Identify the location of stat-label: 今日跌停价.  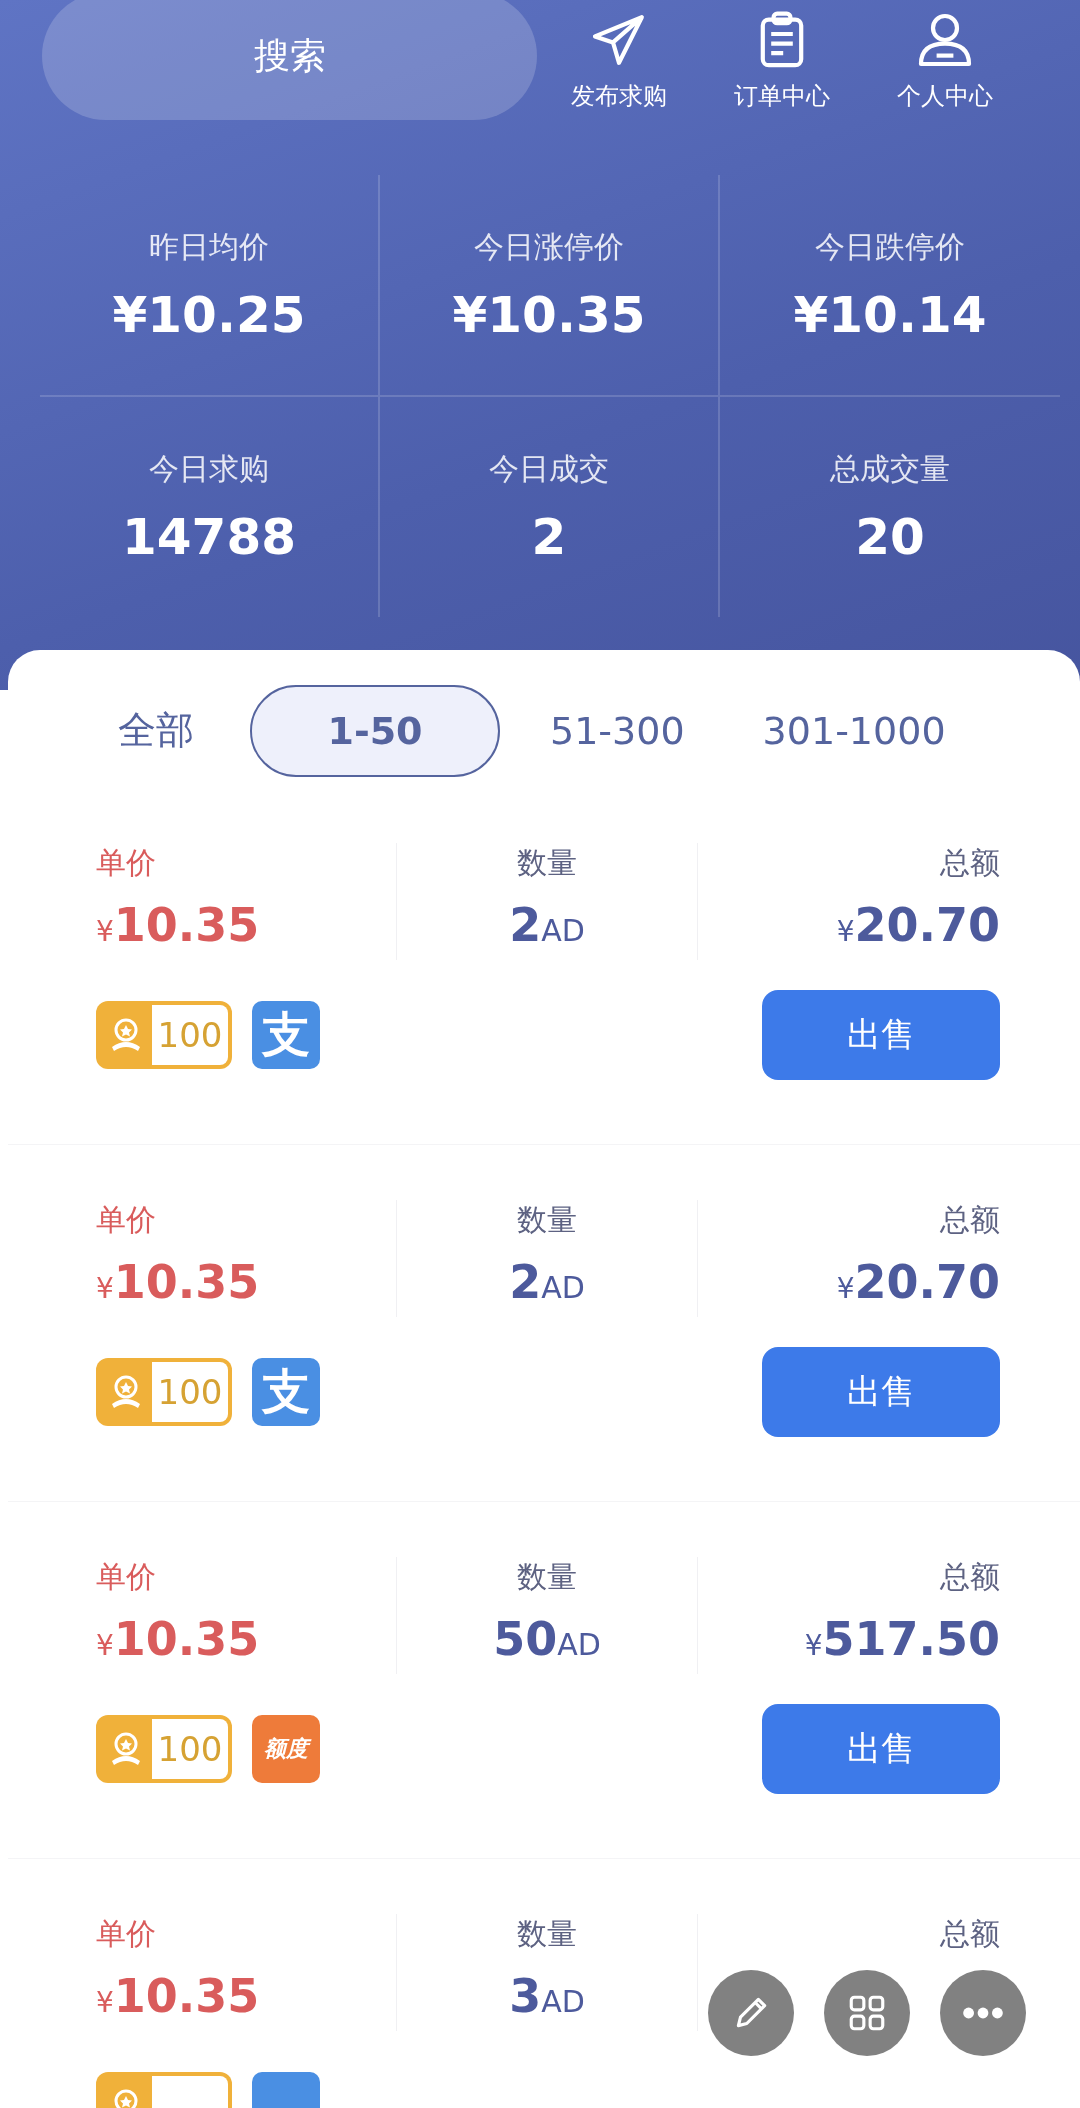
(890, 246).